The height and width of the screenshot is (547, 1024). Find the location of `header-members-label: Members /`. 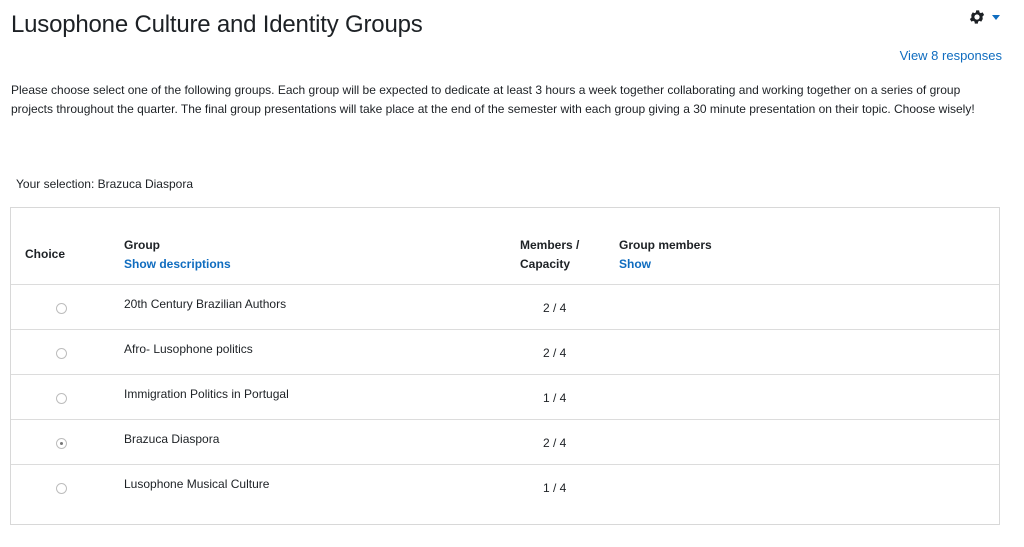

header-members-label: Members / is located at coordinates (550, 245).